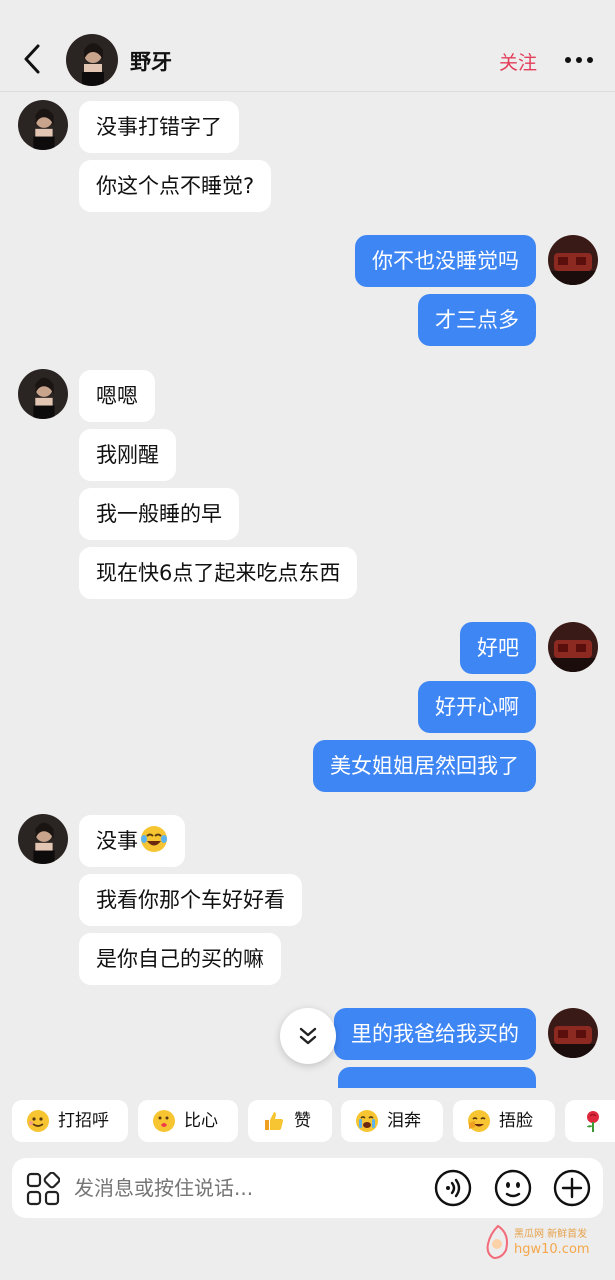 This screenshot has width=615, height=1280. I want to click on sent-message: 才三点多, so click(477, 320).